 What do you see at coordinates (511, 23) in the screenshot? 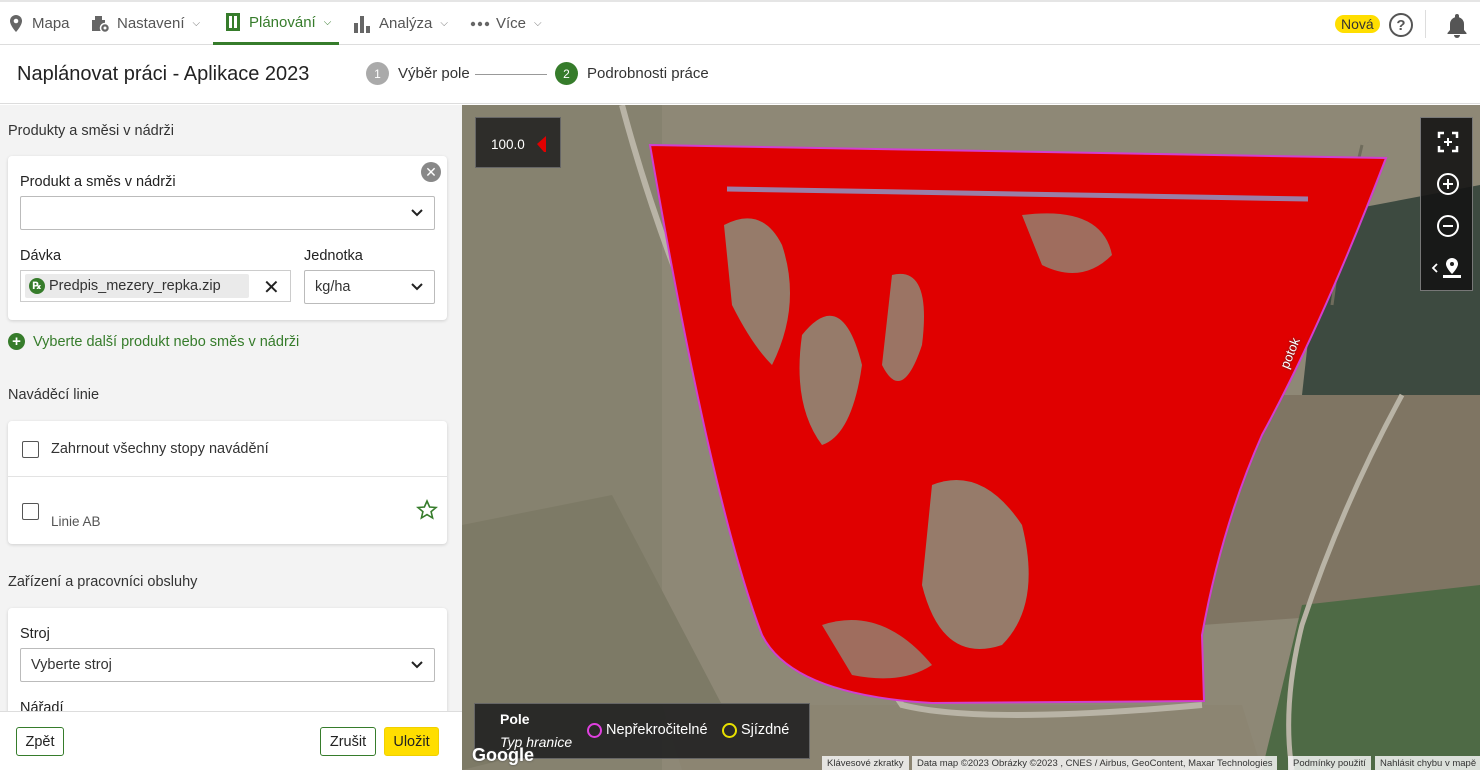
I see `nav-label: Více` at bounding box center [511, 23].